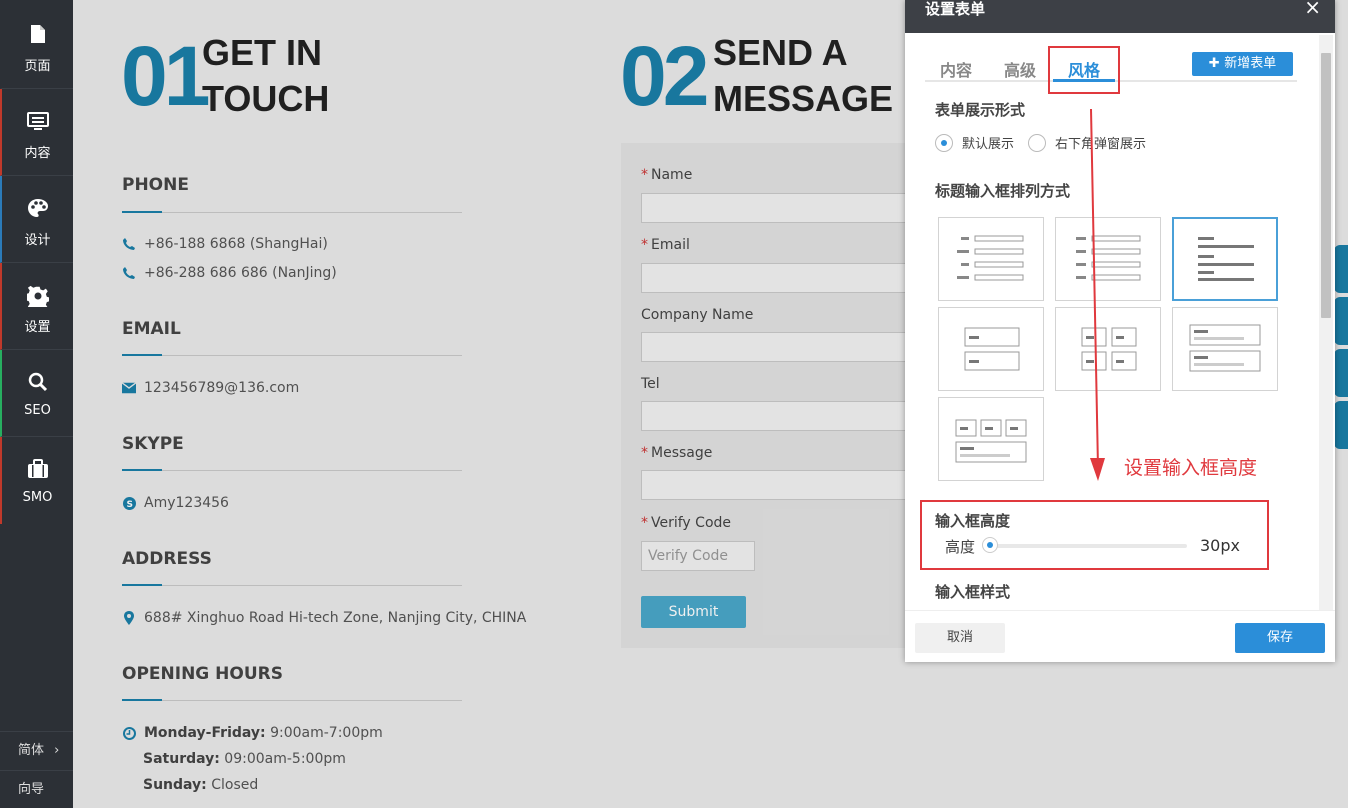  I want to click on sidebar-item-page: 页面, so click(36, 45).